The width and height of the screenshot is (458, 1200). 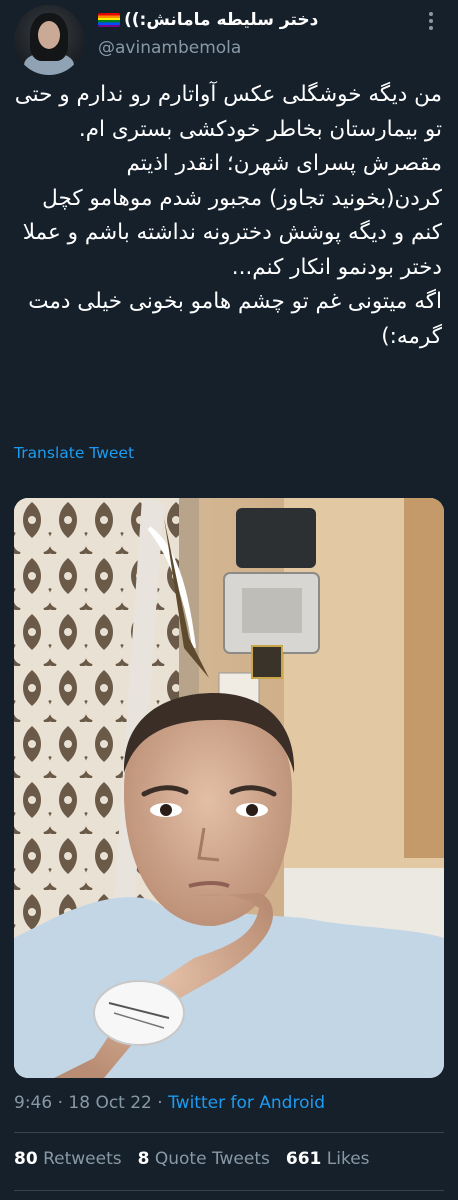 I want to click on translate-tweet-link: Translate Tweet, so click(x=74, y=453).